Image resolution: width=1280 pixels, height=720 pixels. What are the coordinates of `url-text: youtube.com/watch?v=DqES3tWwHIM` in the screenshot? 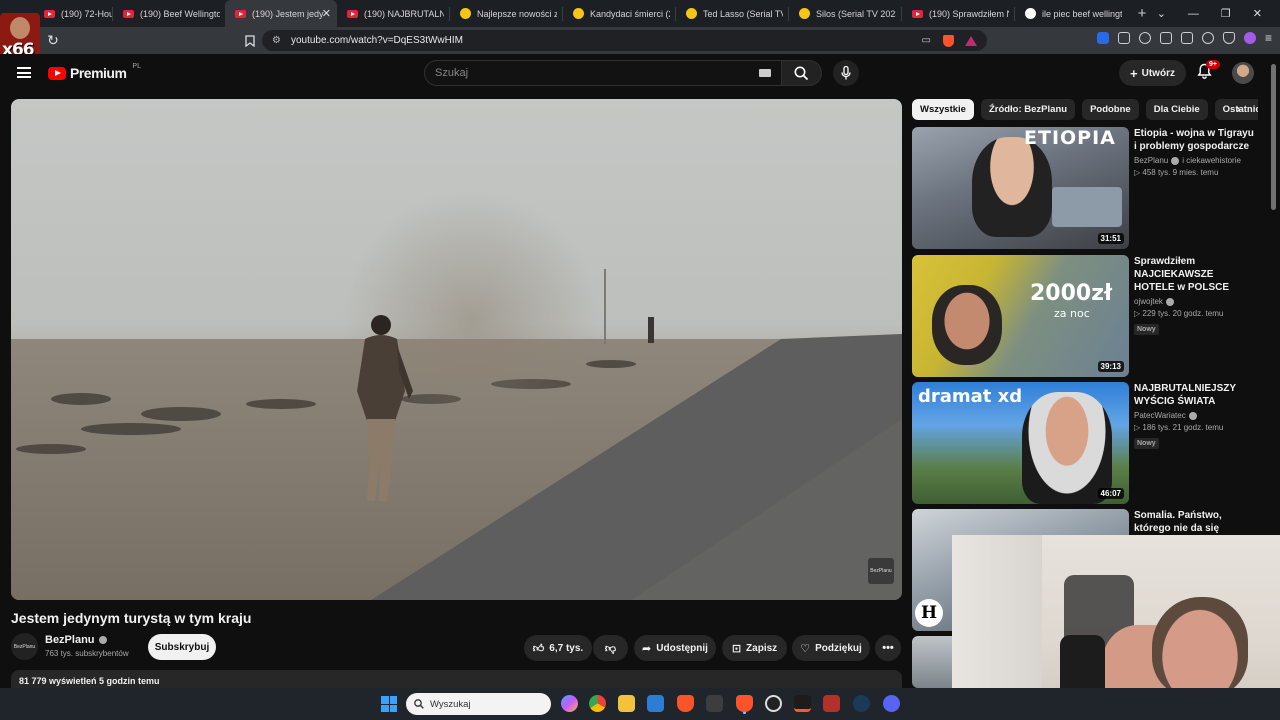 It's located at (377, 40).